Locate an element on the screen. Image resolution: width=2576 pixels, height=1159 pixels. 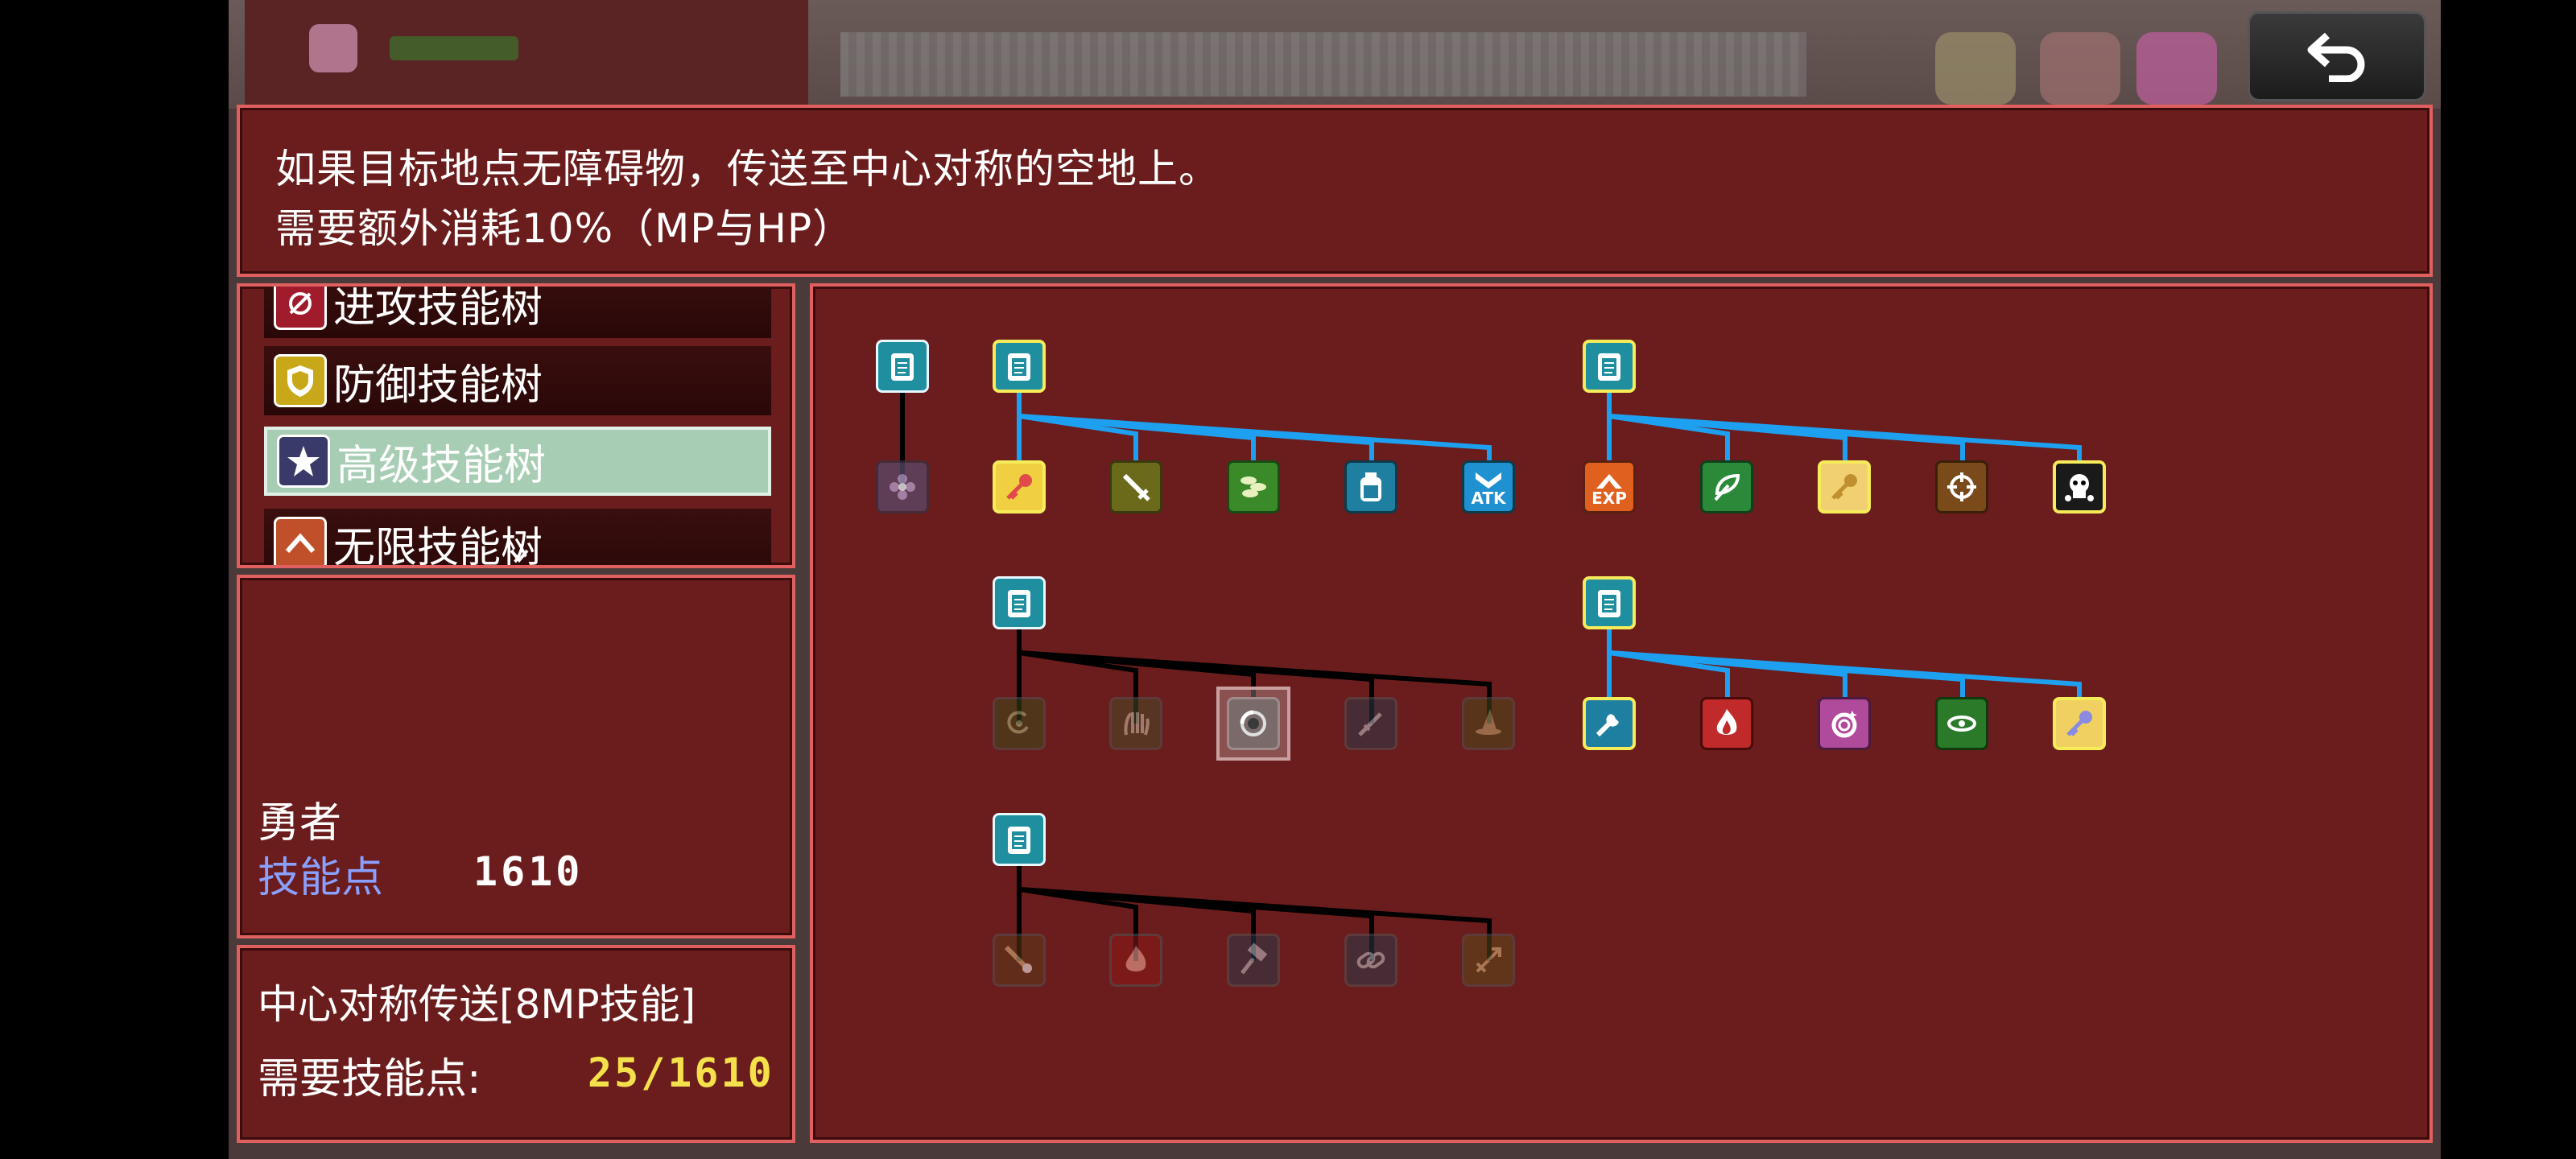
skill-node-vortex is located at coordinates (1253, 723).